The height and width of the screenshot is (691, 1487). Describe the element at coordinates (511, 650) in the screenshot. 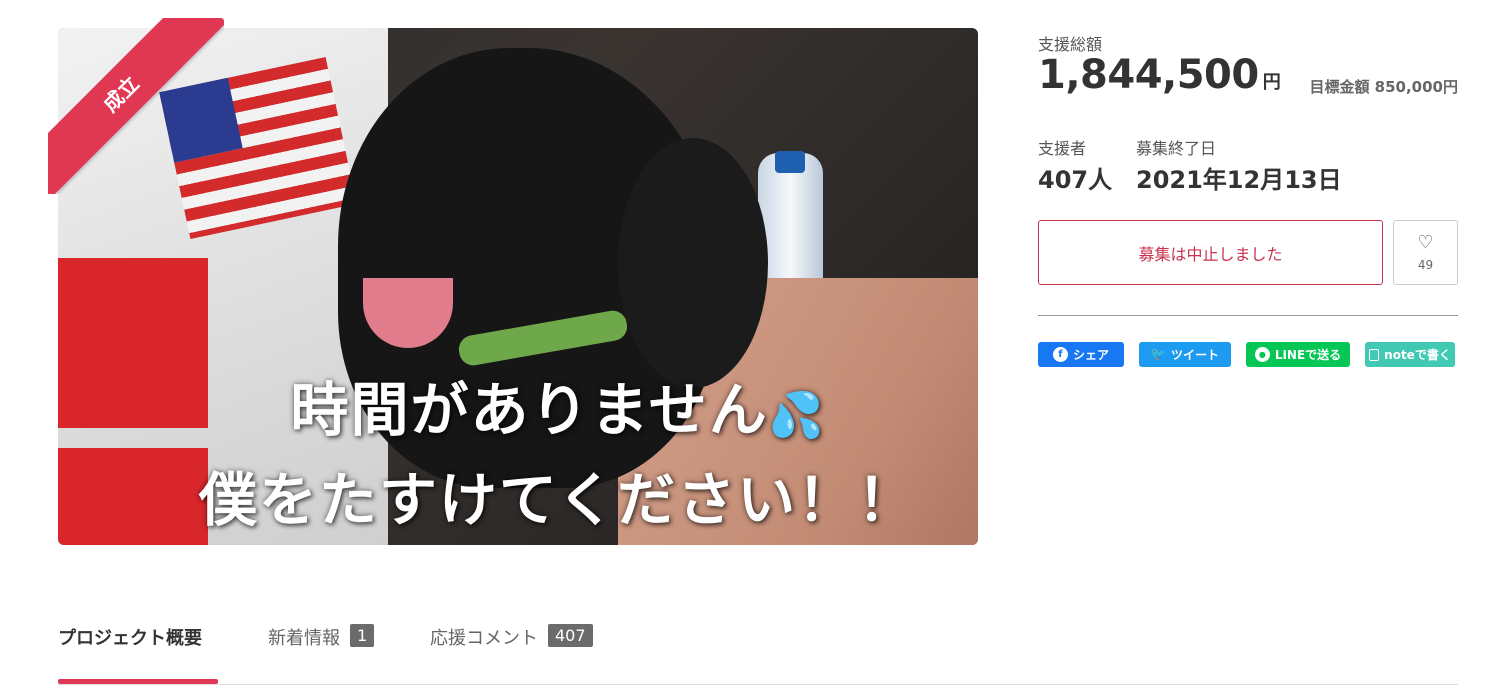

I see `tab-comments: 応援コメント 407` at that location.